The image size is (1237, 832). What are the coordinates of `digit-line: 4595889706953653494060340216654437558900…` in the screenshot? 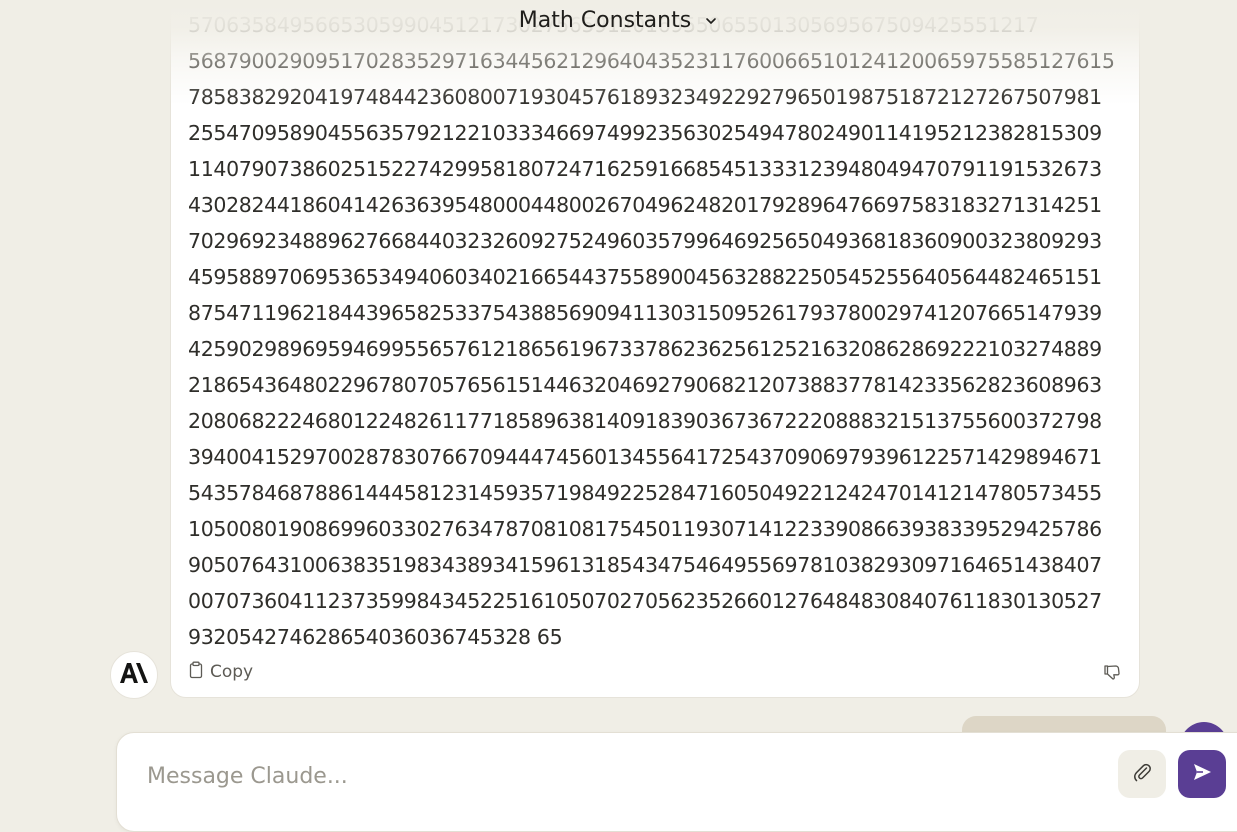 It's located at (645, 277).